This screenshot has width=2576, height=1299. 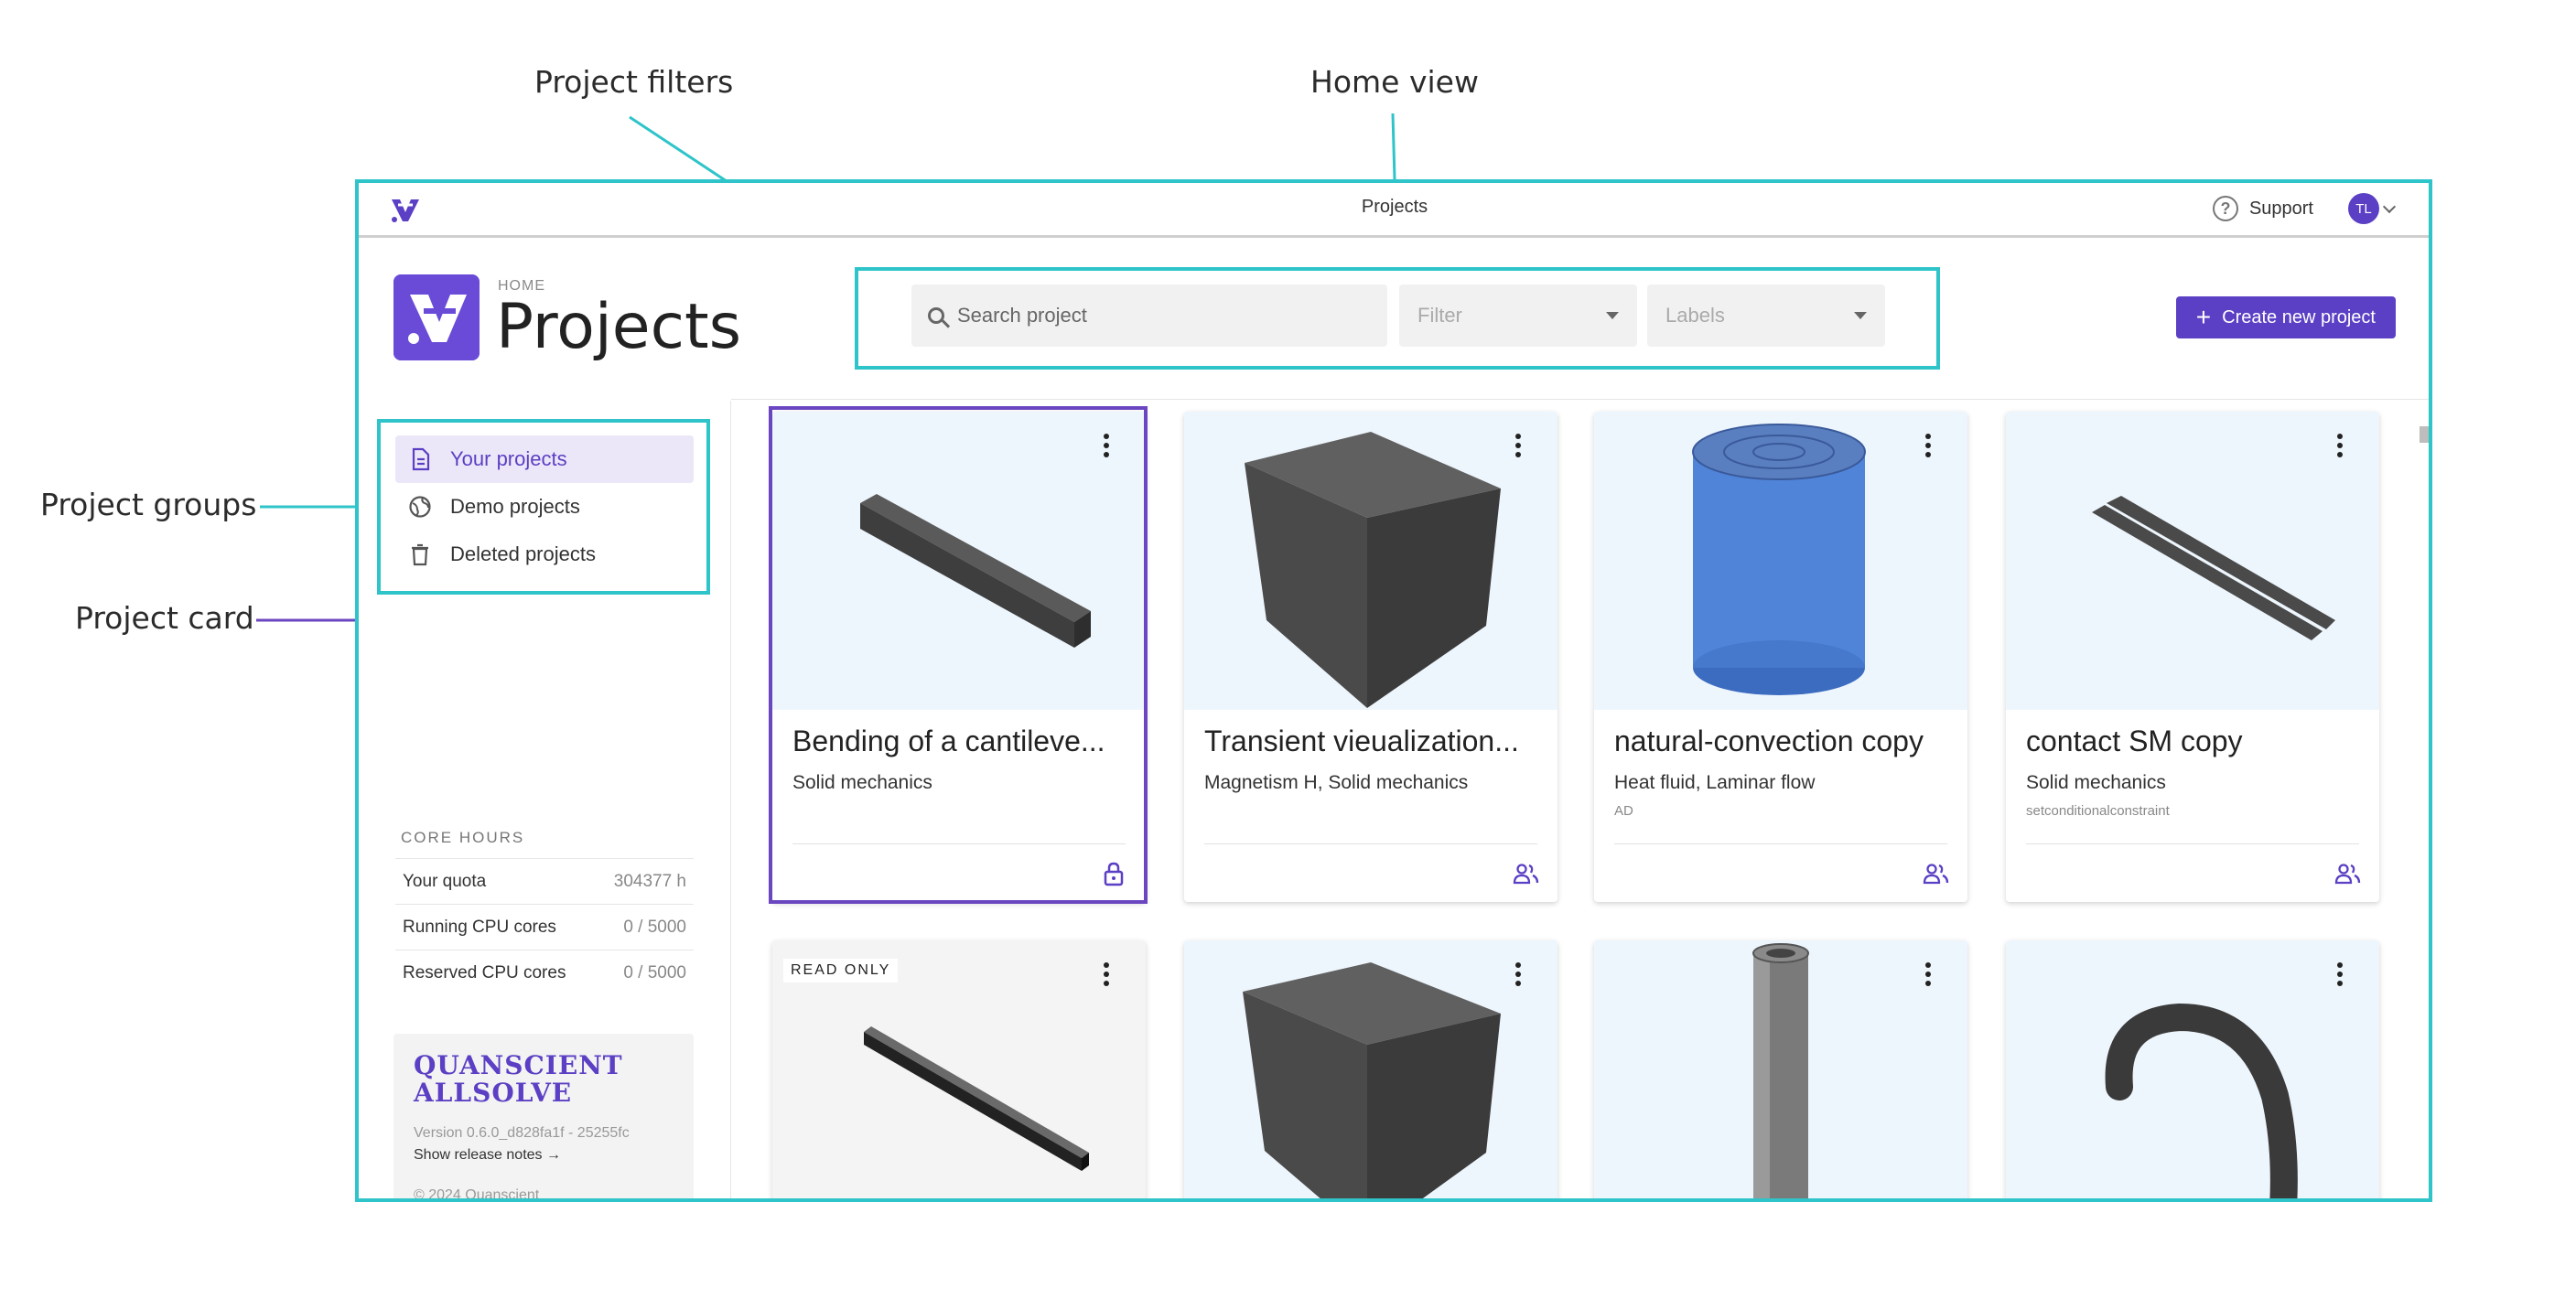 I want to click on support-label: Support, so click(x=2280, y=208).